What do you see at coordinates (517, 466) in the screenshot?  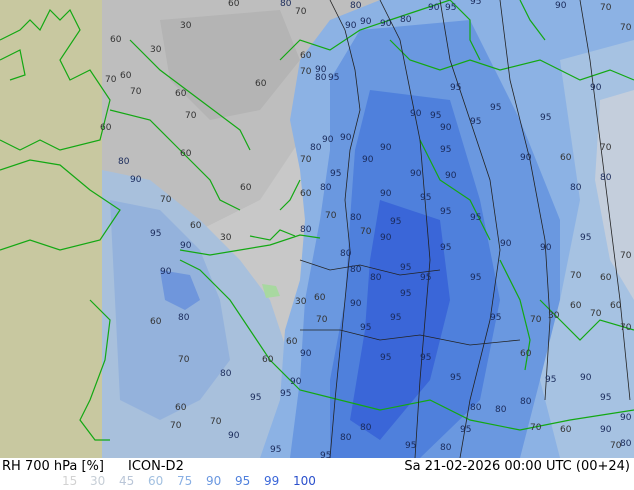 I see `valid-time: Sa 21-02-2026 00:00 UTC (00+24)` at bounding box center [517, 466].